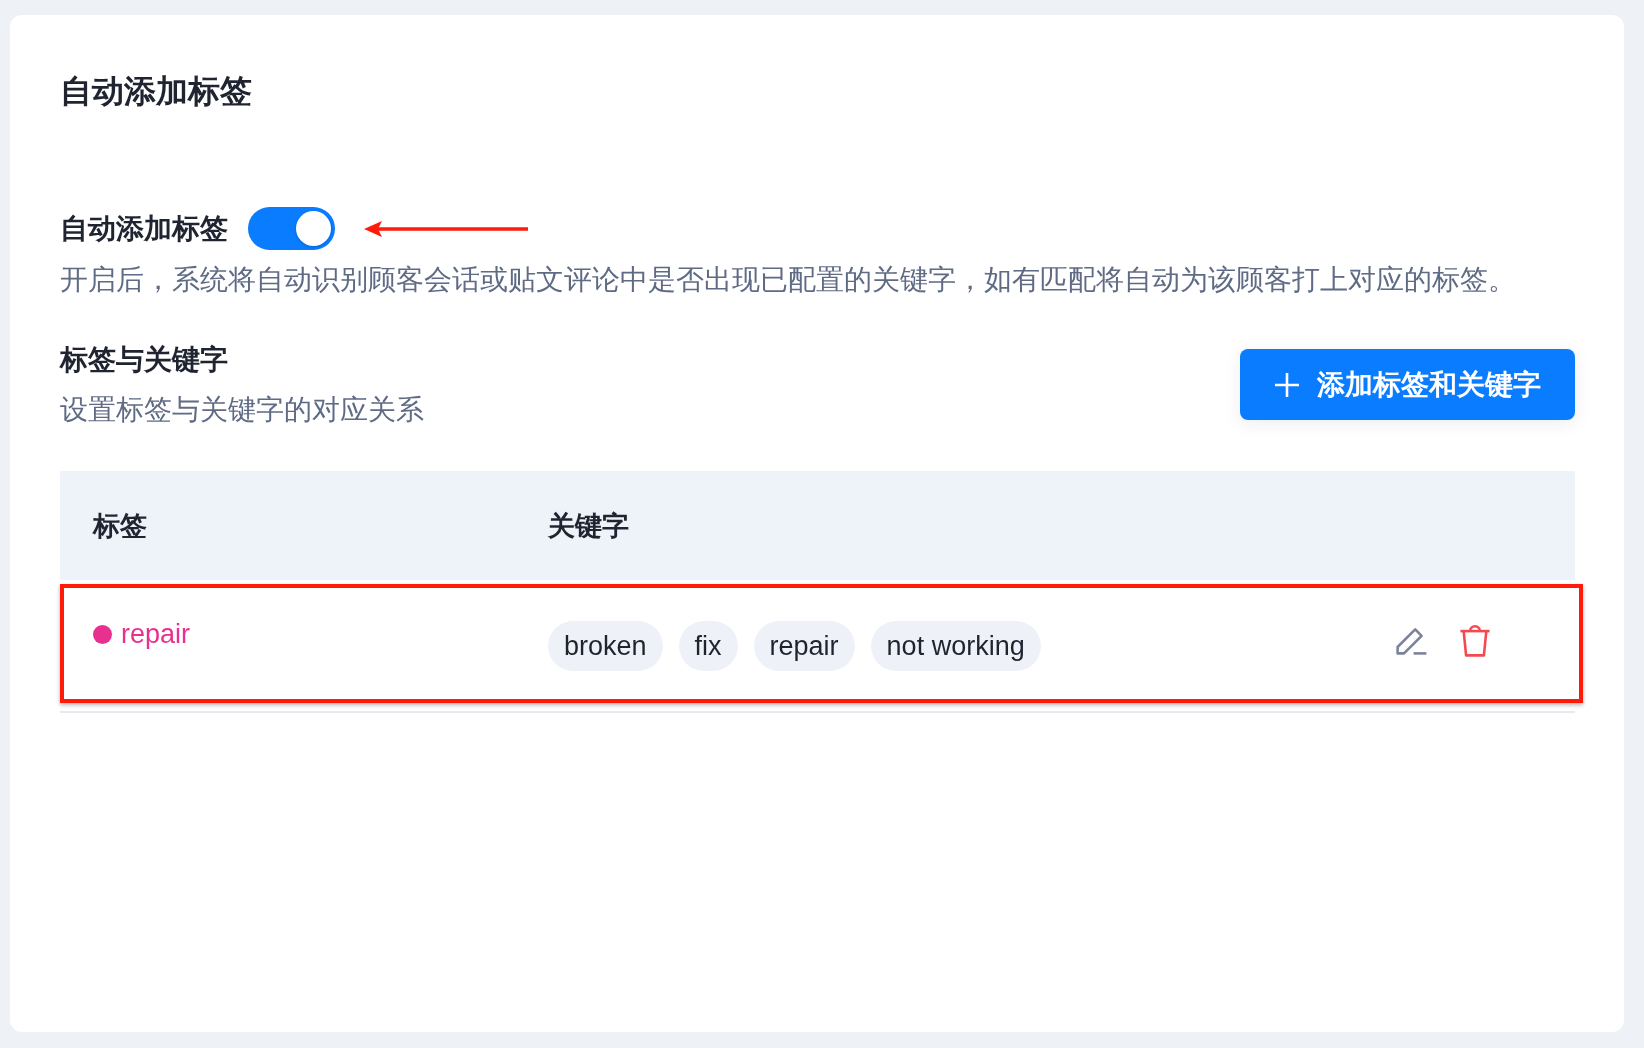 The width and height of the screenshot is (1644, 1048). I want to click on toggle-switch, so click(291, 228).